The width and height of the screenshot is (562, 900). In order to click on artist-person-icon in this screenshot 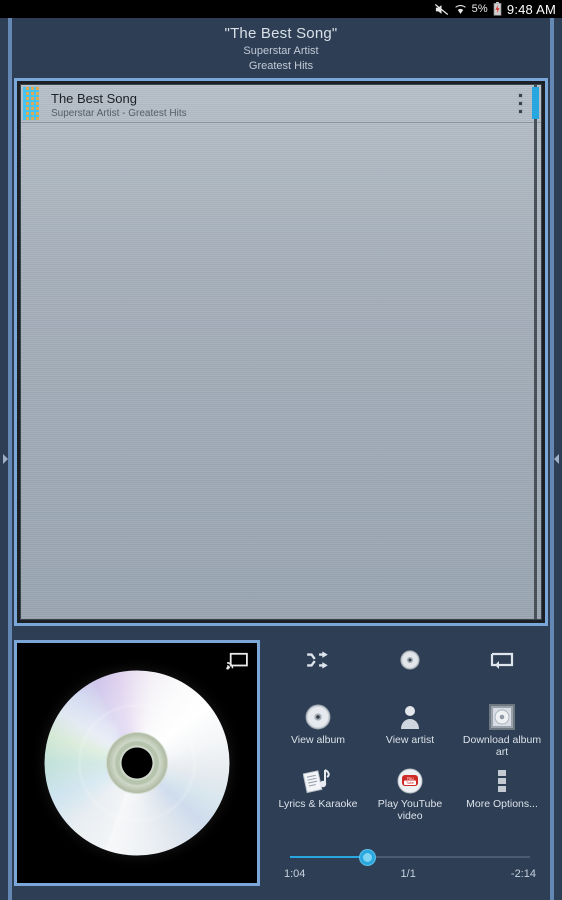, I will do `click(410, 715)`.